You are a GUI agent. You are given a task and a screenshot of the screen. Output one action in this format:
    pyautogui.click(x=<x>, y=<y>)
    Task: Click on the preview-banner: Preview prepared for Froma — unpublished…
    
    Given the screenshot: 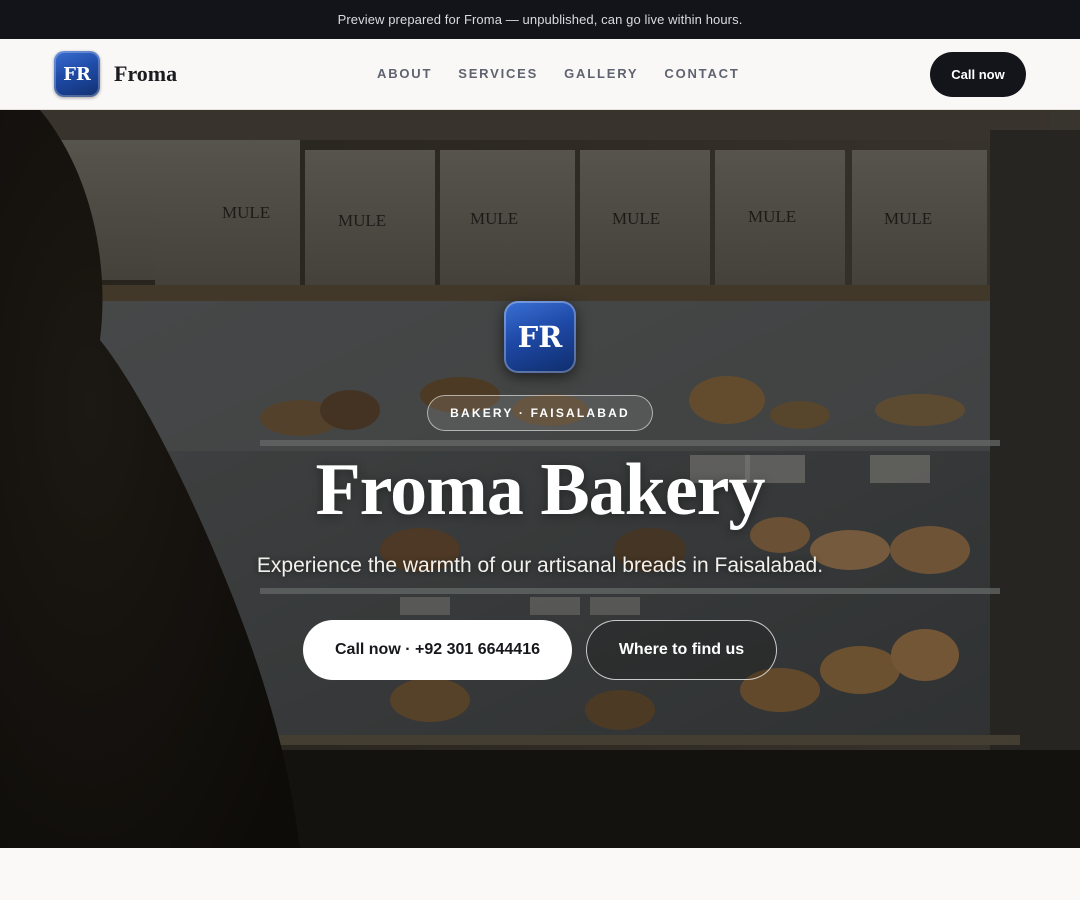 What is the action you would take?
    pyautogui.click(x=540, y=19)
    